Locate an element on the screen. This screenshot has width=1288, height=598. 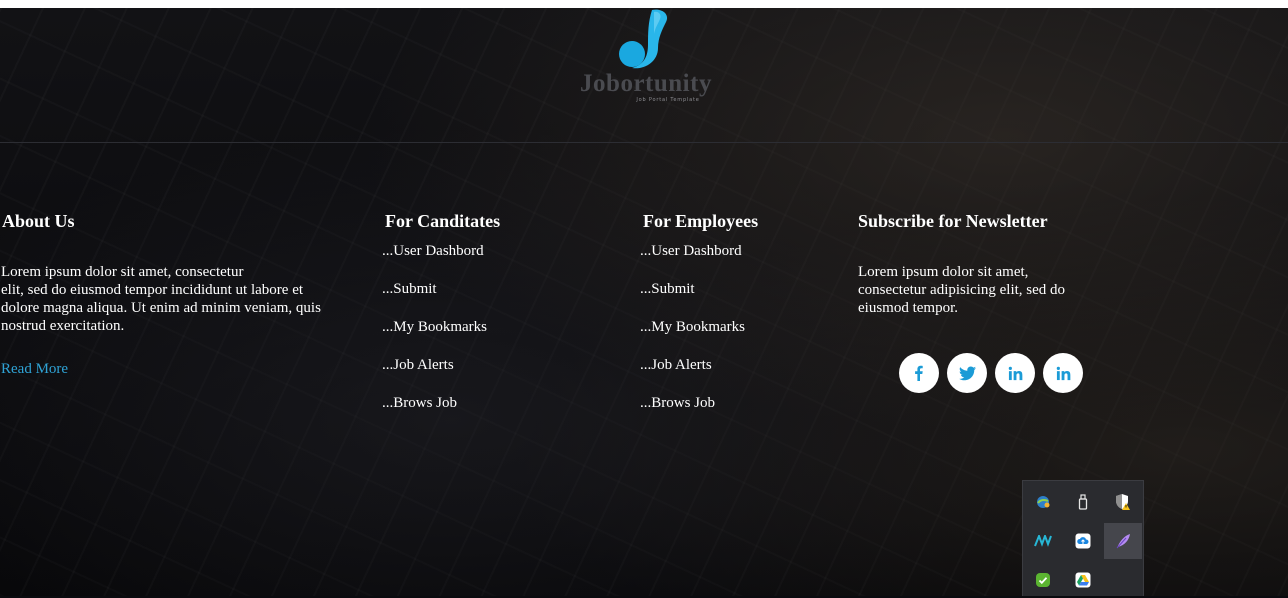
candidates-title: For Canditates is located at coordinates (443, 221).